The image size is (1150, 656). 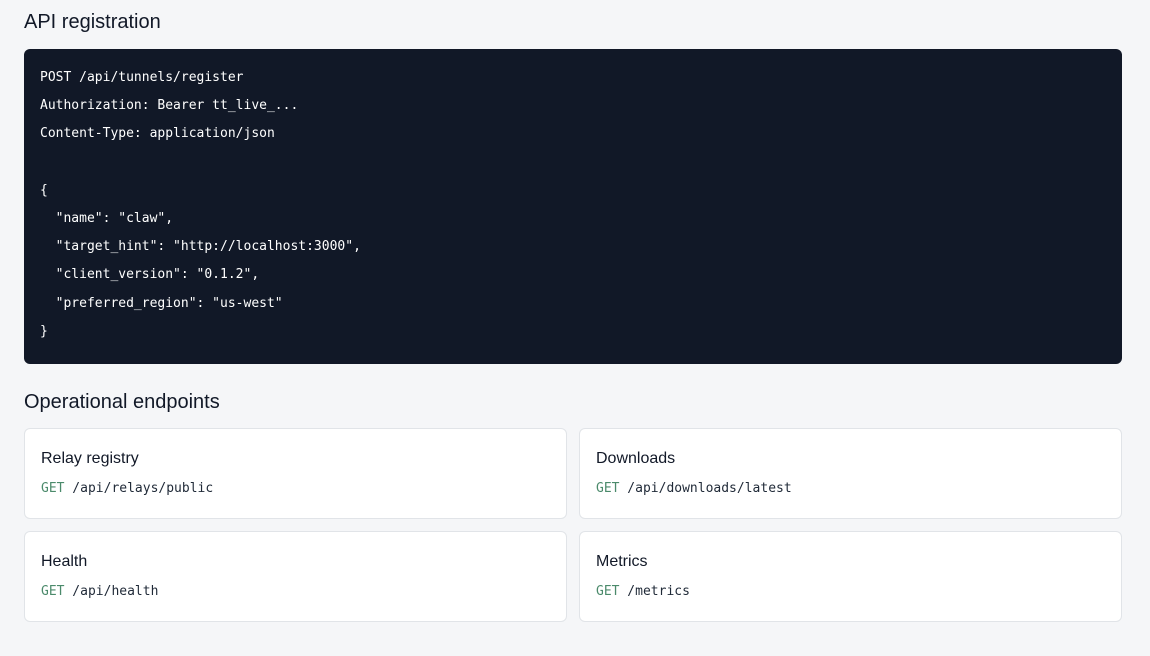 What do you see at coordinates (200, 247) in the screenshot?
I see `code-line: "target_hint": "http://localhost:3000",` at bounding box center [200, 247].